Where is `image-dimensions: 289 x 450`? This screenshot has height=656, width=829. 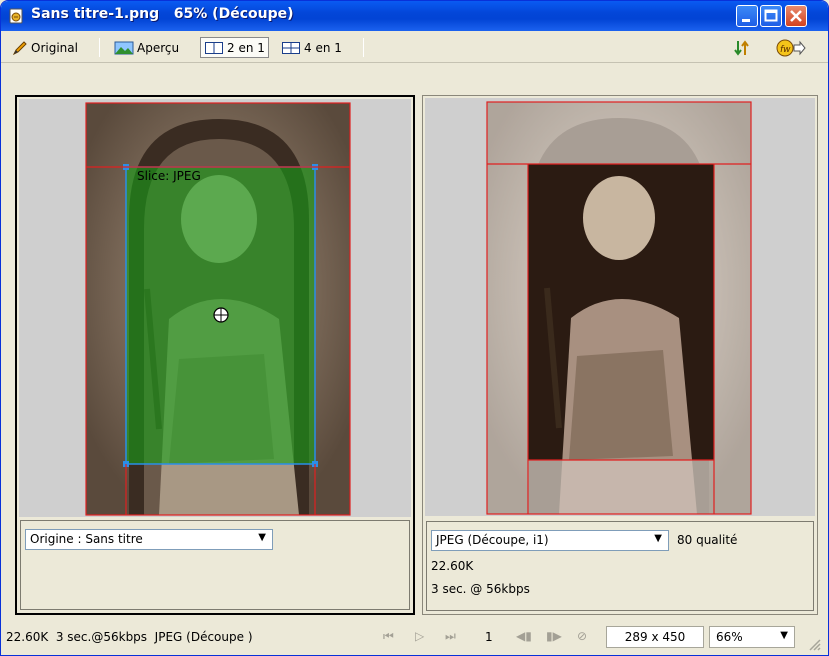
image-dimensions: 289 x 450 is located at coordinates (655, 637).